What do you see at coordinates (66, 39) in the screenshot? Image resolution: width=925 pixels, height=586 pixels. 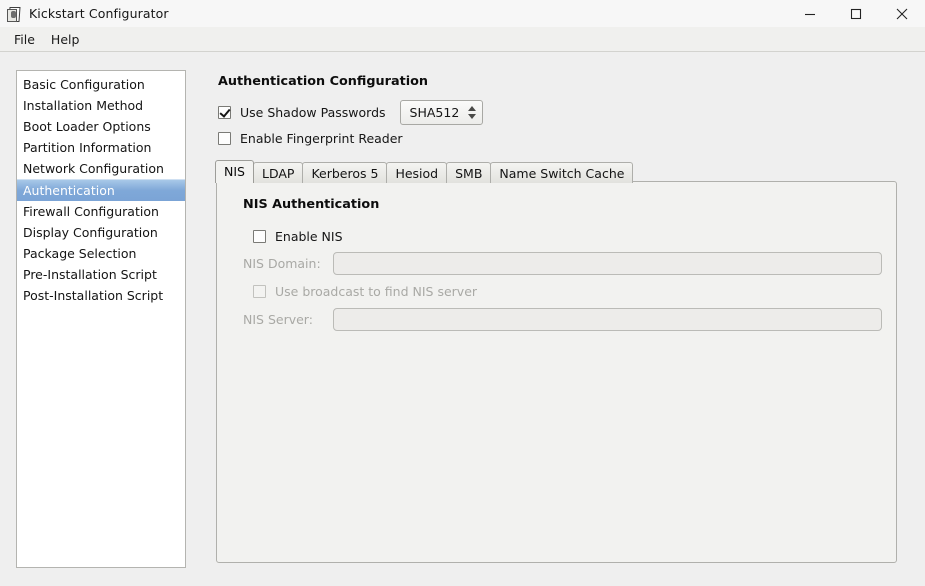 I see `menu-help: Help` at bounding box center [66, 39].